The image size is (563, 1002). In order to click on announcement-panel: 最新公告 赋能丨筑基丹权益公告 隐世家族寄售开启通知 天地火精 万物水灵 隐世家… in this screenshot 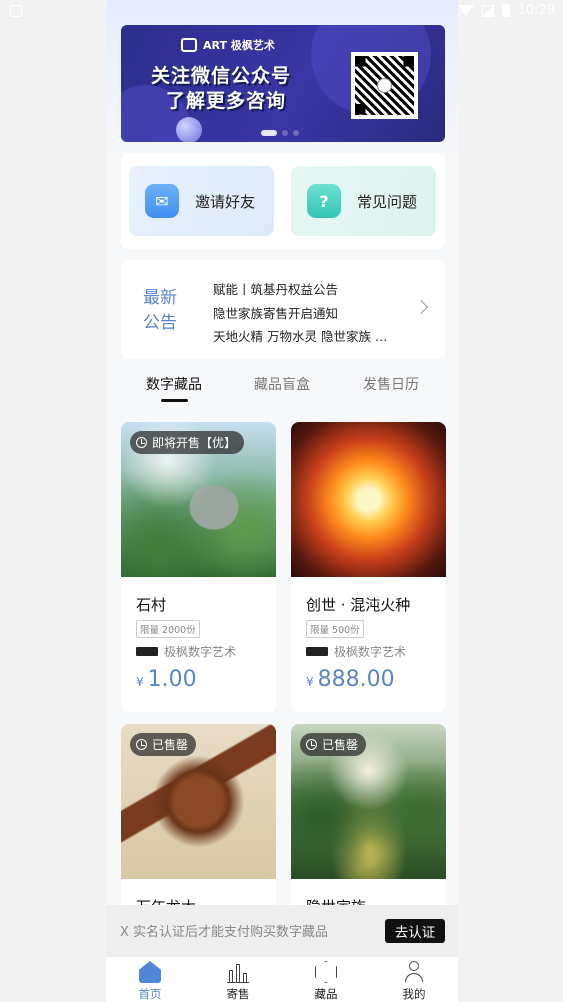, I will do `click(283, 309)`.